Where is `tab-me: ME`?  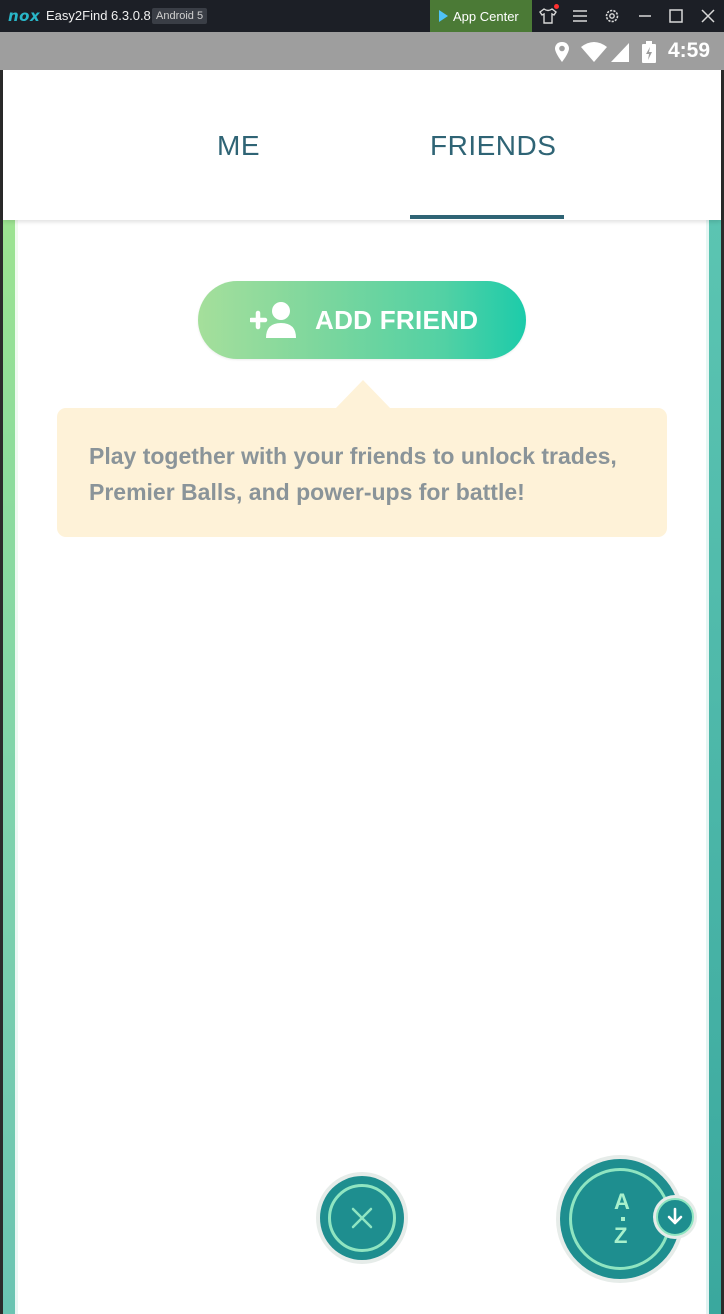 tab-me: ME is located at coordinates (238, 146).